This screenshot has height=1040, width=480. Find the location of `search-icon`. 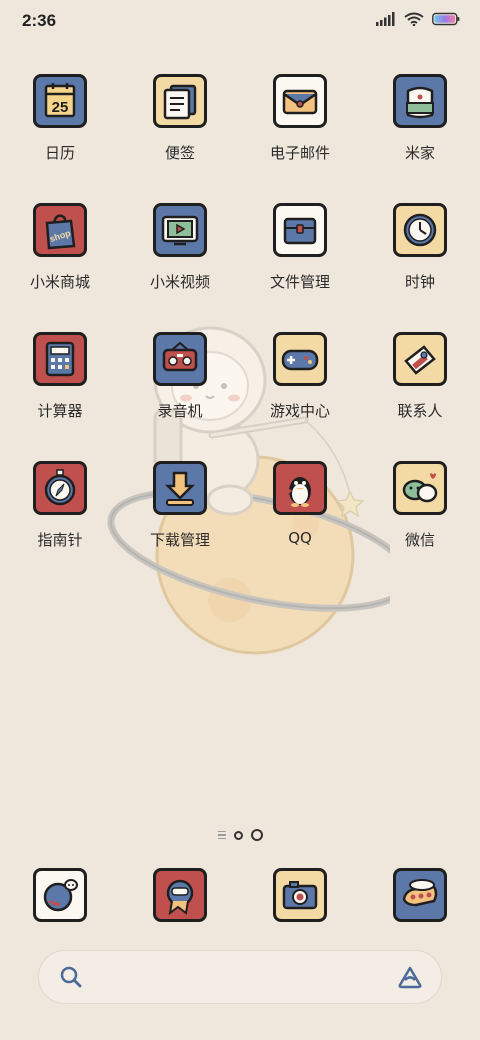

search-icon is located at coordinates (71, 979).